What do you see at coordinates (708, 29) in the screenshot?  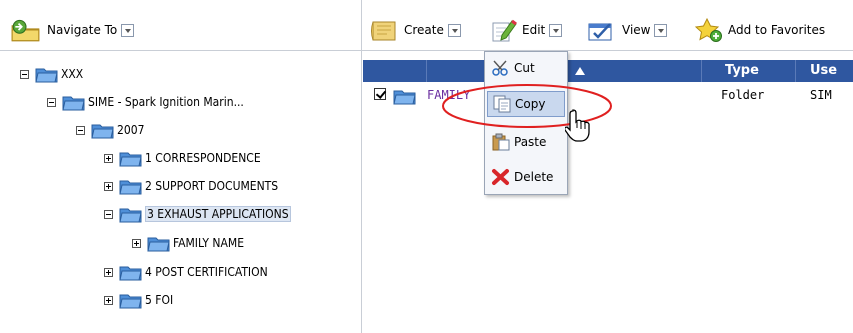 I see `star-add-icon` at bounding box center [708, 29].